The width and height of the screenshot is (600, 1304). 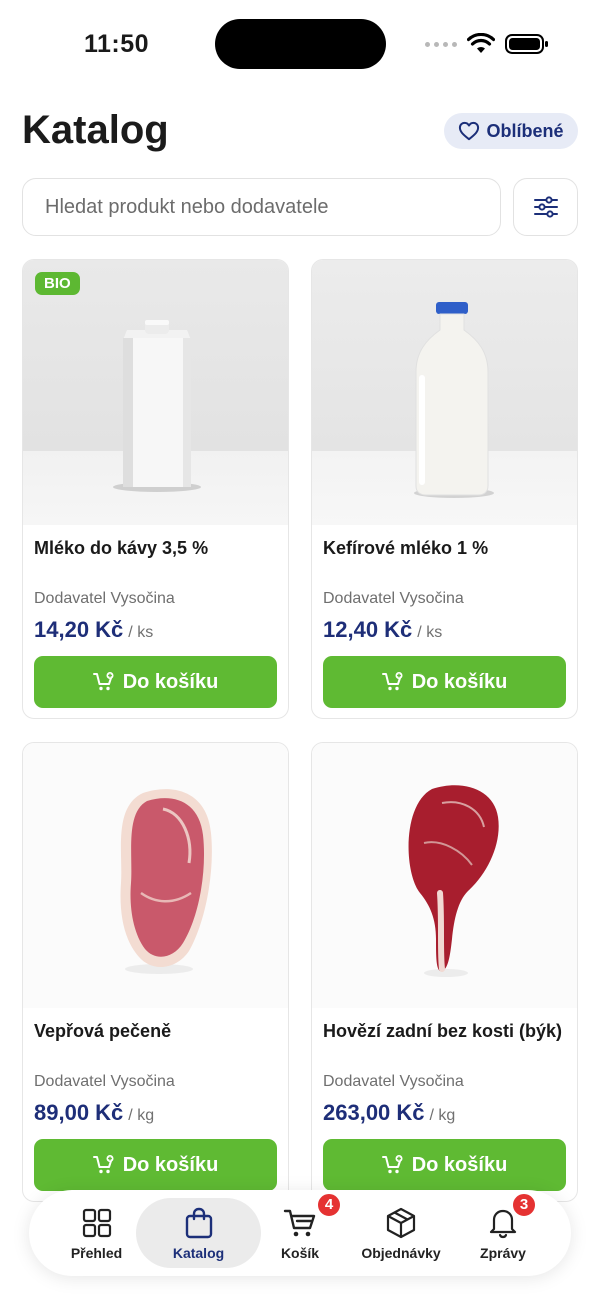 I want to click on wifi-icon, so click(x=481, y=43).